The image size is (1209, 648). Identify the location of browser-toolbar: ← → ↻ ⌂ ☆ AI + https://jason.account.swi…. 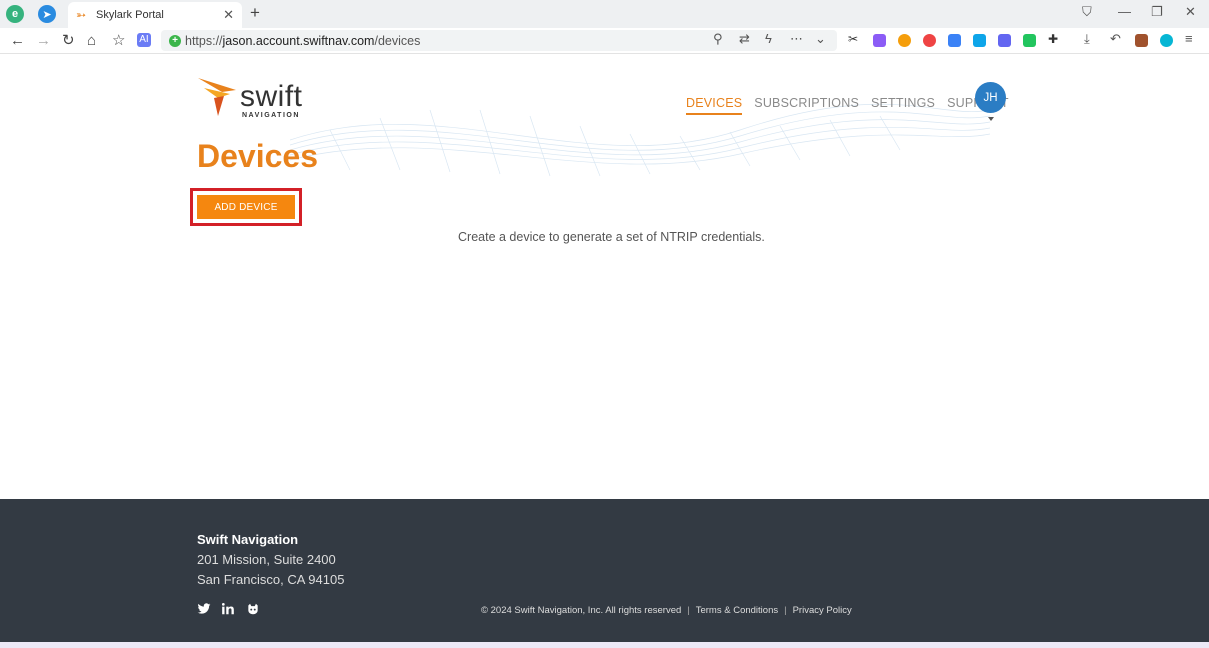
(604, 41).